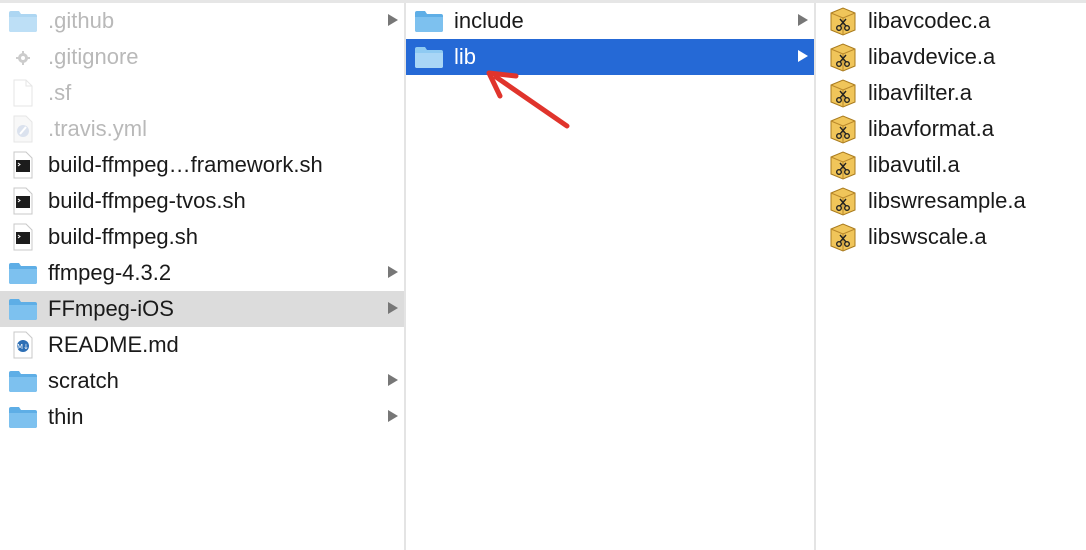 This screenshot has width=1086, height=550. What do you see at coordinates (931, 128) in the screenshot?
I see `file-name-label: libavformat.a` at bounding box center [931, 128].